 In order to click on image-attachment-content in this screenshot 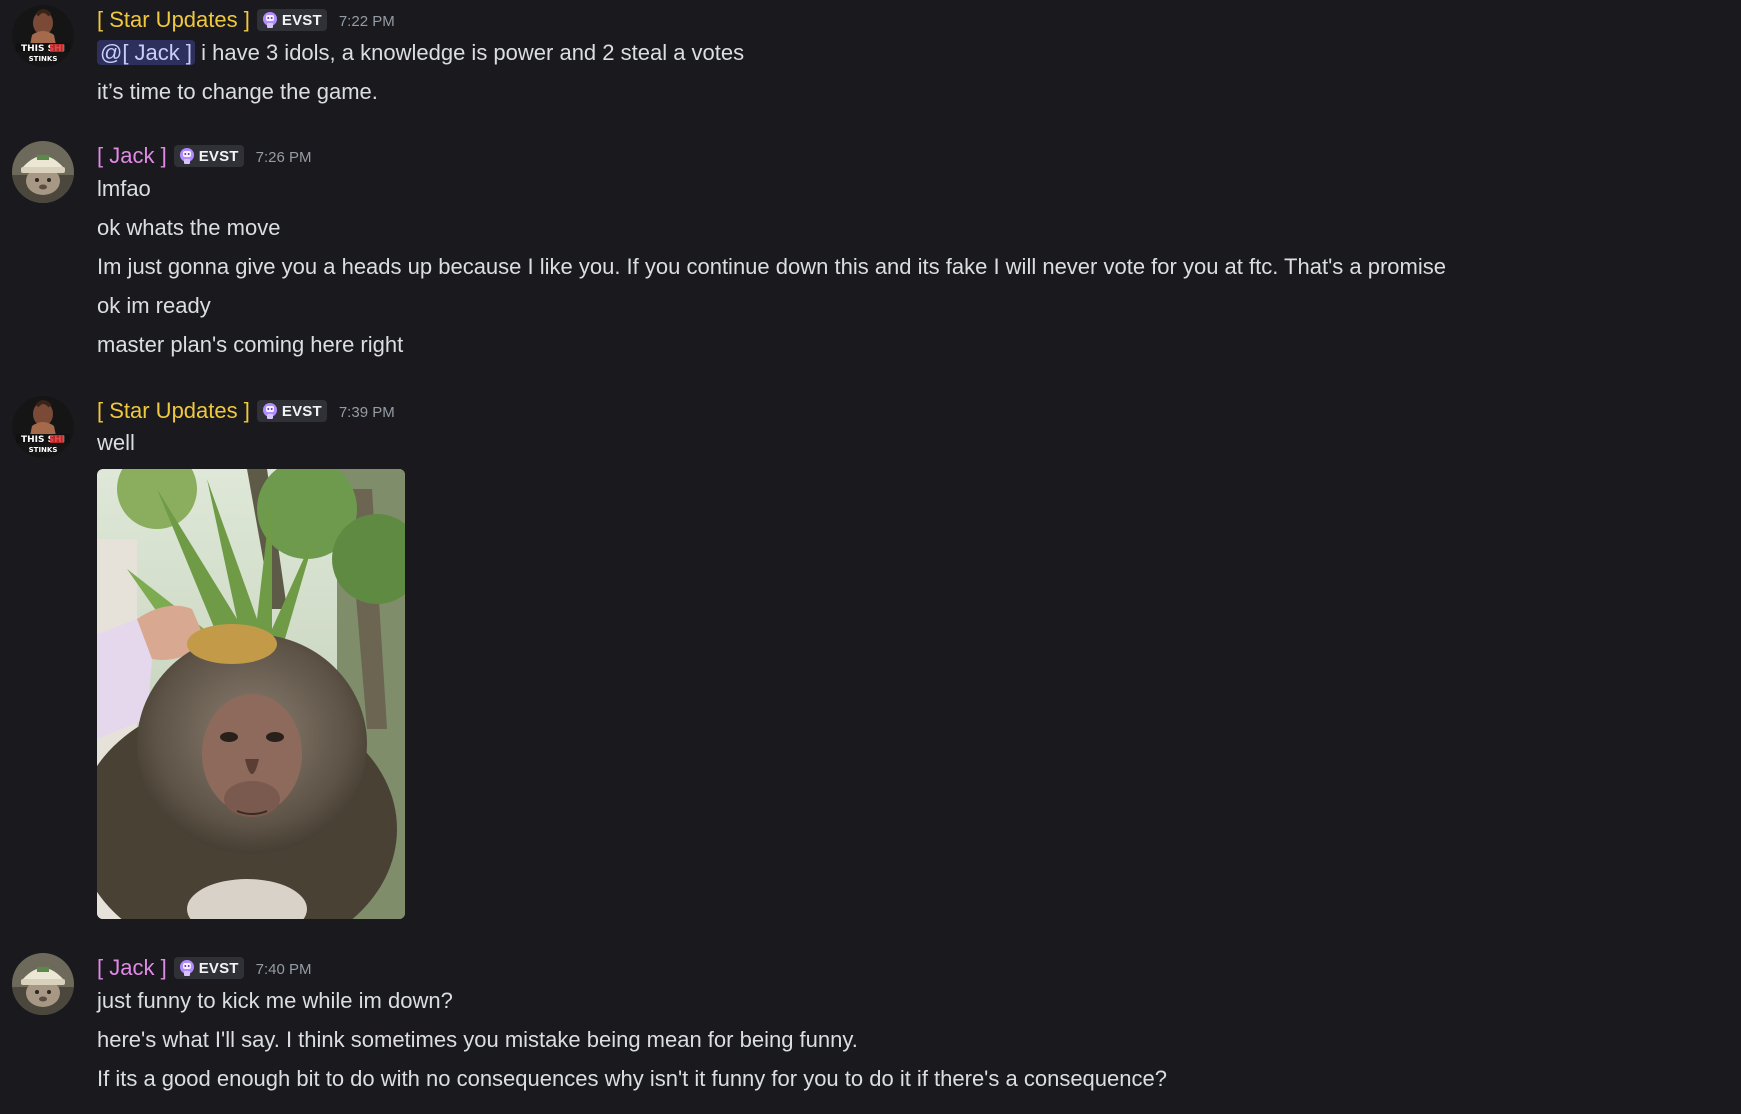, I will do `click(251, 694)`.